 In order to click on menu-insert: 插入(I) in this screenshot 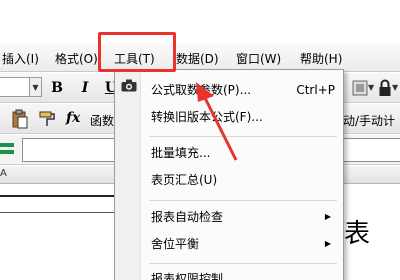, I will do `click(20, 59)`.